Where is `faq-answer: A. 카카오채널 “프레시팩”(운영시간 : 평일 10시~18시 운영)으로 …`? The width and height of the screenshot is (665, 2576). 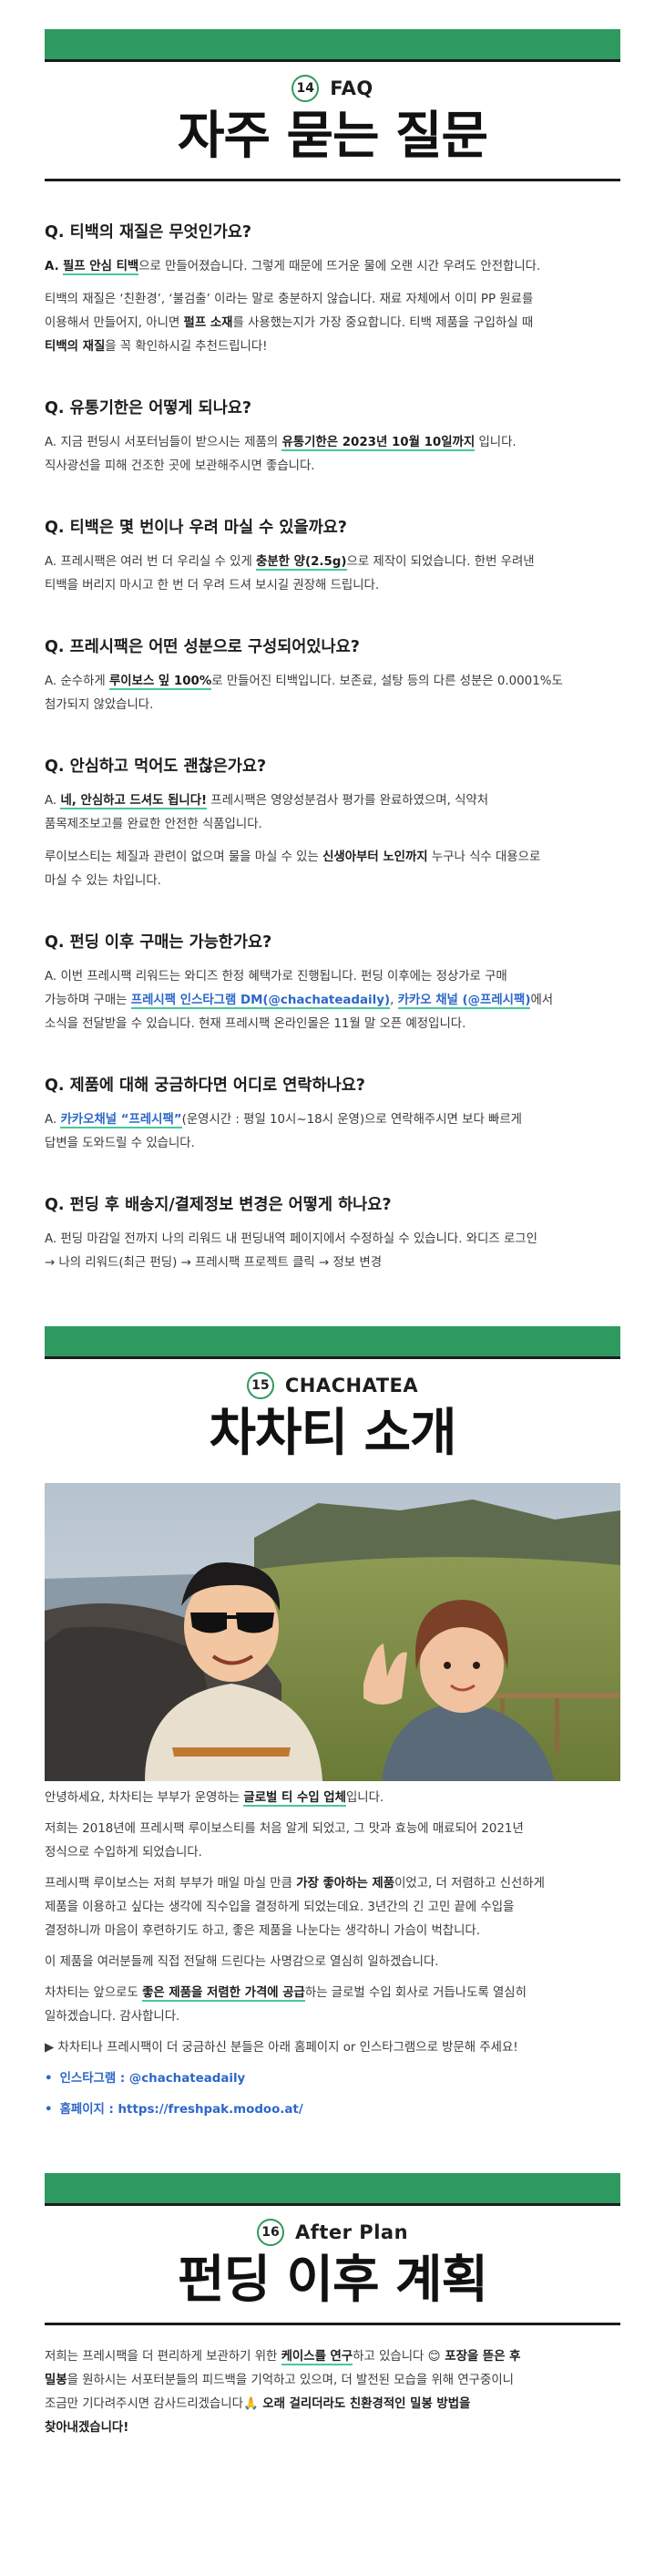
faq-answer: A. 카카오채널 “프레시팩”(운영시간 : 평일 10시~18시 운영)으로 … is located at coordinates (283, 1131).